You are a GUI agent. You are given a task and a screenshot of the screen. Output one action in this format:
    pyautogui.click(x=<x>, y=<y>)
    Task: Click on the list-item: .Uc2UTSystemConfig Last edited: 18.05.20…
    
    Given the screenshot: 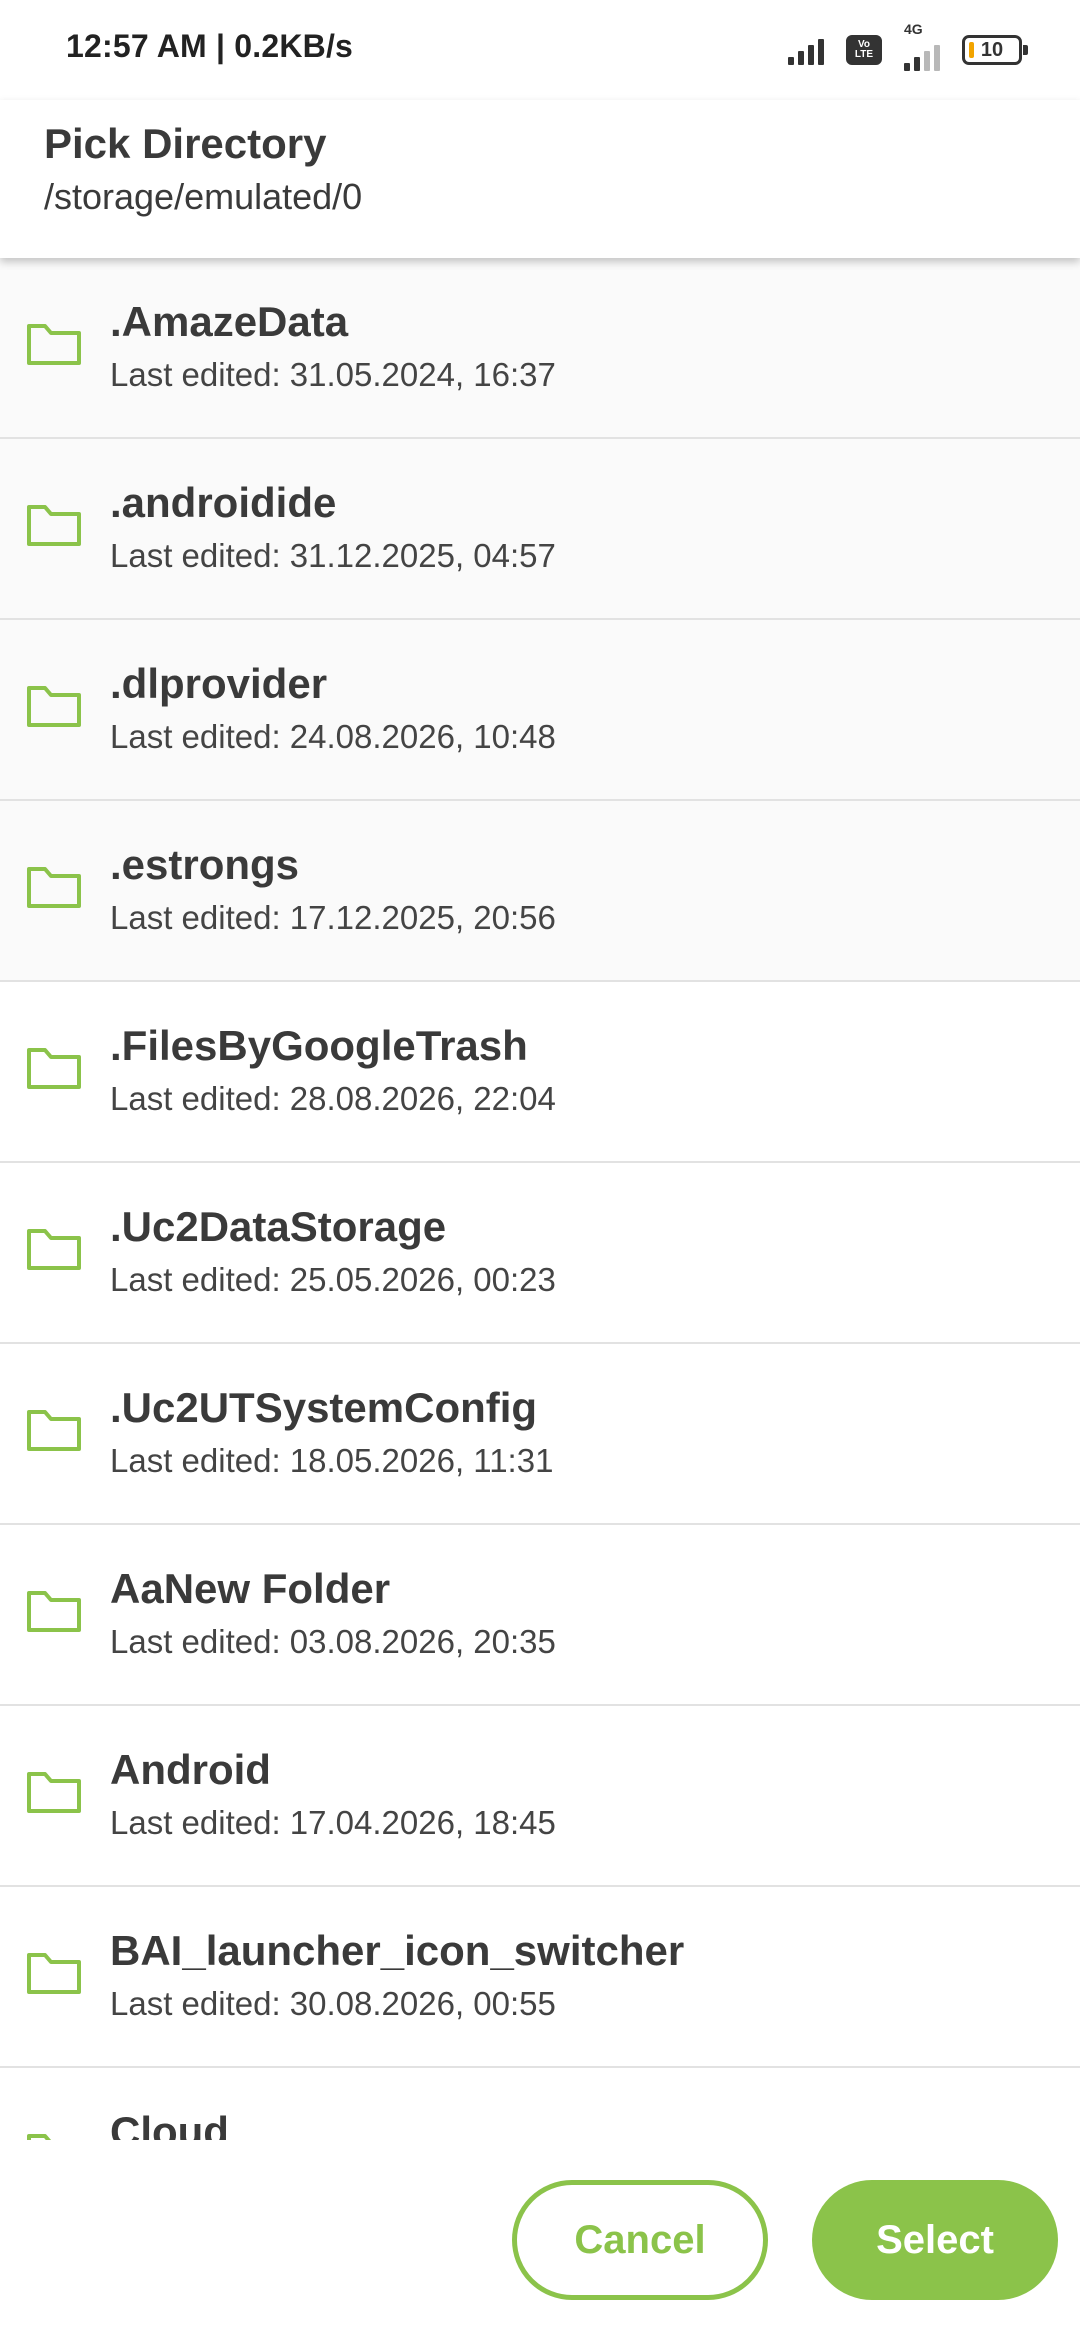 What is the action you would take?
    pyautogui.click(x=540, y=1434)
    